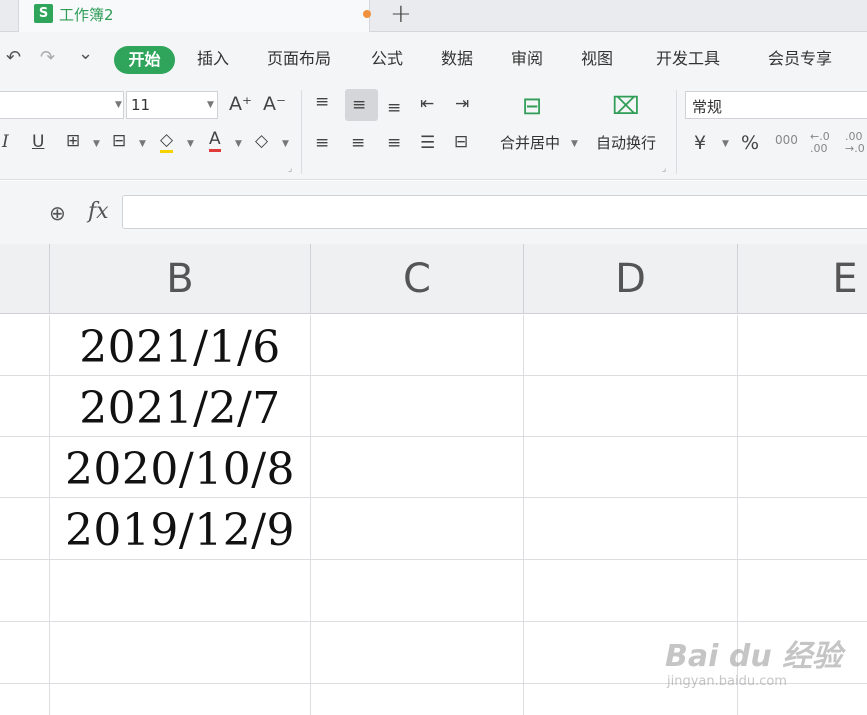 The height and width of the screenshot is (715, 867). Describe the element at coordinates (190, 144) in the screenshot. I see `fill-color-dropdown-icon: ▼` at that location.